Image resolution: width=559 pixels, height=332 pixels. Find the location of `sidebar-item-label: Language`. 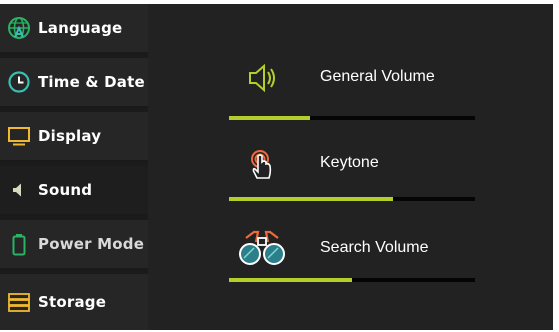

sidebar-item-label: Language is located at coordinates (80, 28).